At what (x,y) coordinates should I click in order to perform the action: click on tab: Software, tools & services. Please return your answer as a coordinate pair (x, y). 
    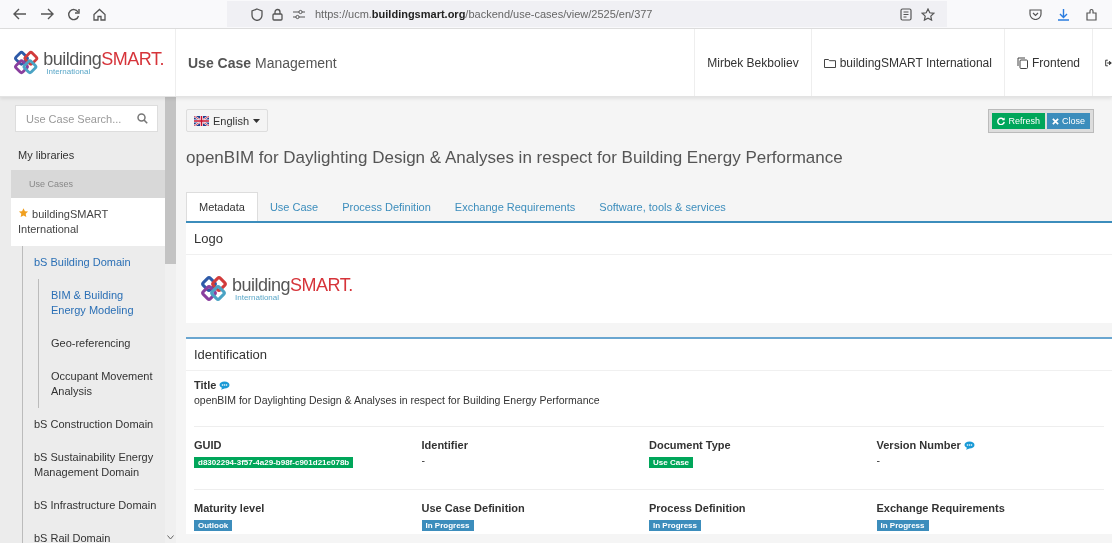
    Looking at the image, I should click on (662, 206).